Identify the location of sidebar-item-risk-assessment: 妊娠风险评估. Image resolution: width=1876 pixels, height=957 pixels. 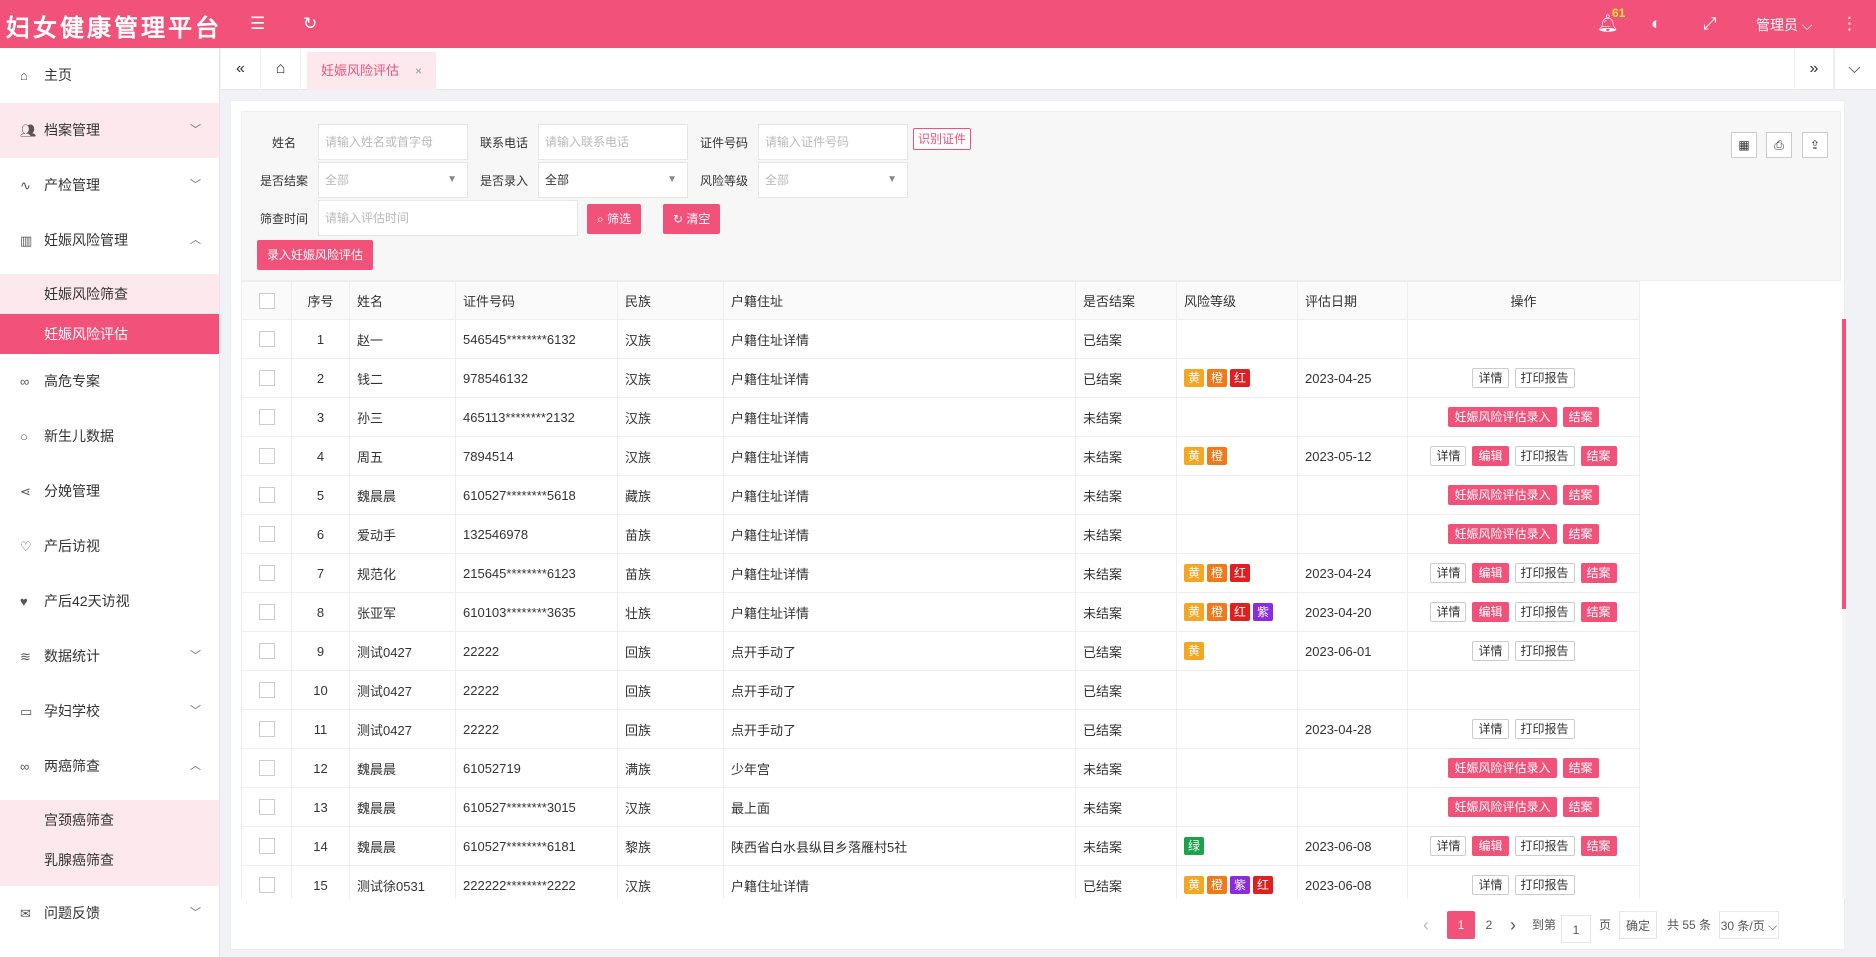
(109, 334).